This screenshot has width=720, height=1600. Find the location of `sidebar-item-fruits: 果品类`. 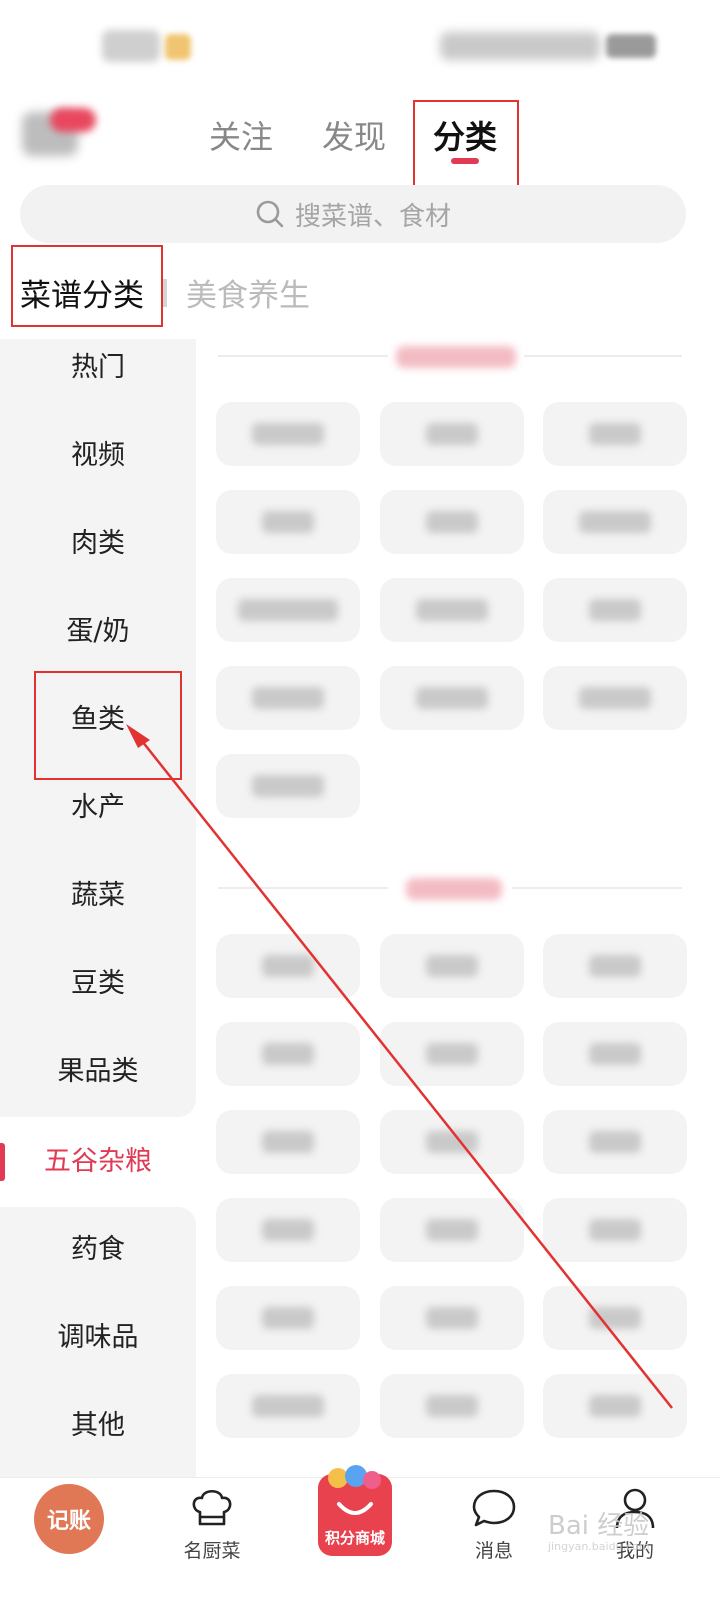

sidebar-item-fruits: 果品类 is located at coordinates (98, 1072).